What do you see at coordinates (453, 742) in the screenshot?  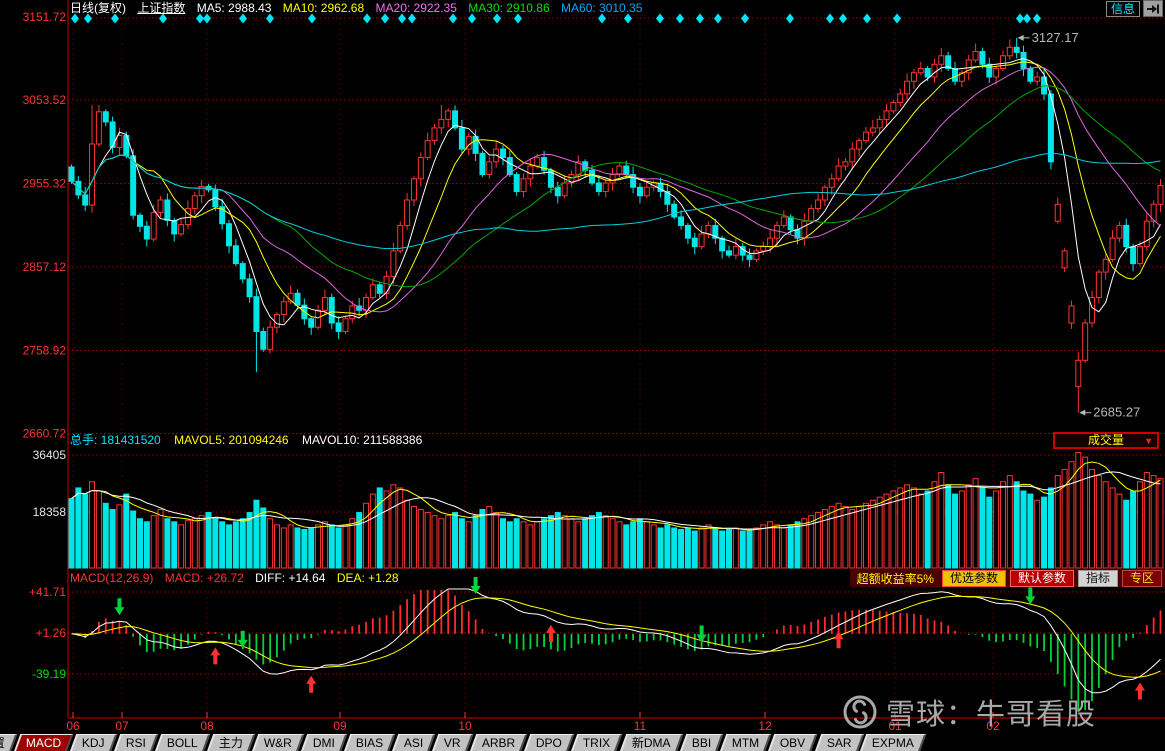 I see `tab-vr: VR` at bounding box center [453, 742].